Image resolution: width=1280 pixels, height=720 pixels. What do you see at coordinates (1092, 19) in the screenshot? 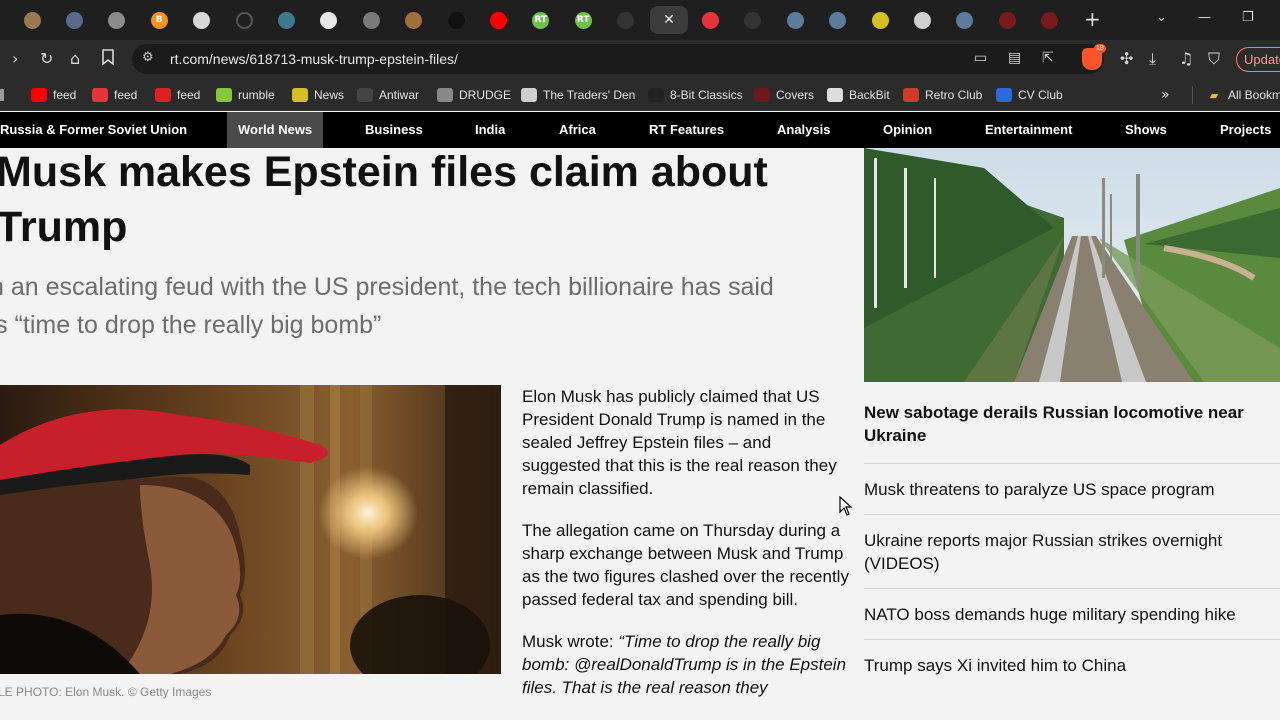
I see `new-tab-button: +` at bounding box center [1092, 19].